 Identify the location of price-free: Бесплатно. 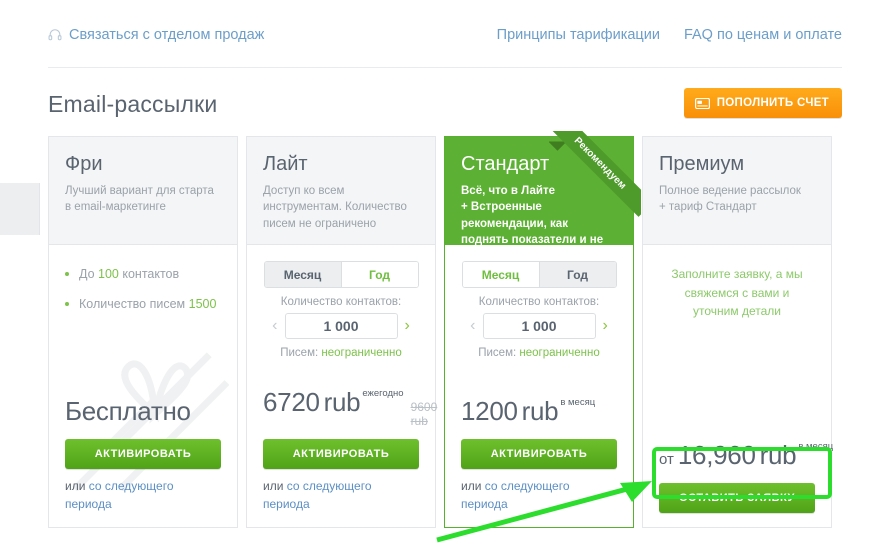
(143, 412).